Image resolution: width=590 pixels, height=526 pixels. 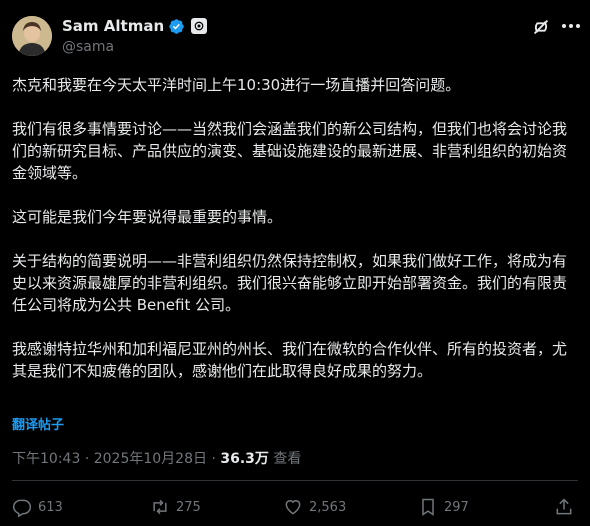 What do you see at coordinates (88, 47) in the screenshot?
I see `author-handle: @sama` at bounding box center [88, 47].